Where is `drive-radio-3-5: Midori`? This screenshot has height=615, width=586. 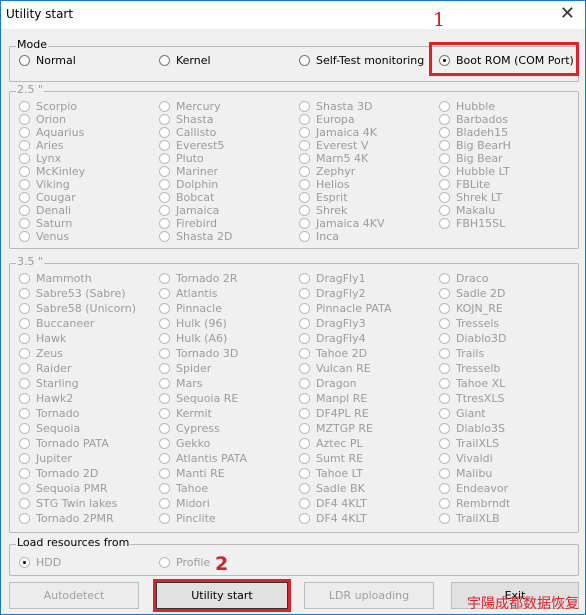
drive-radio-3-5: Midori is located at coordinates (184, 503).